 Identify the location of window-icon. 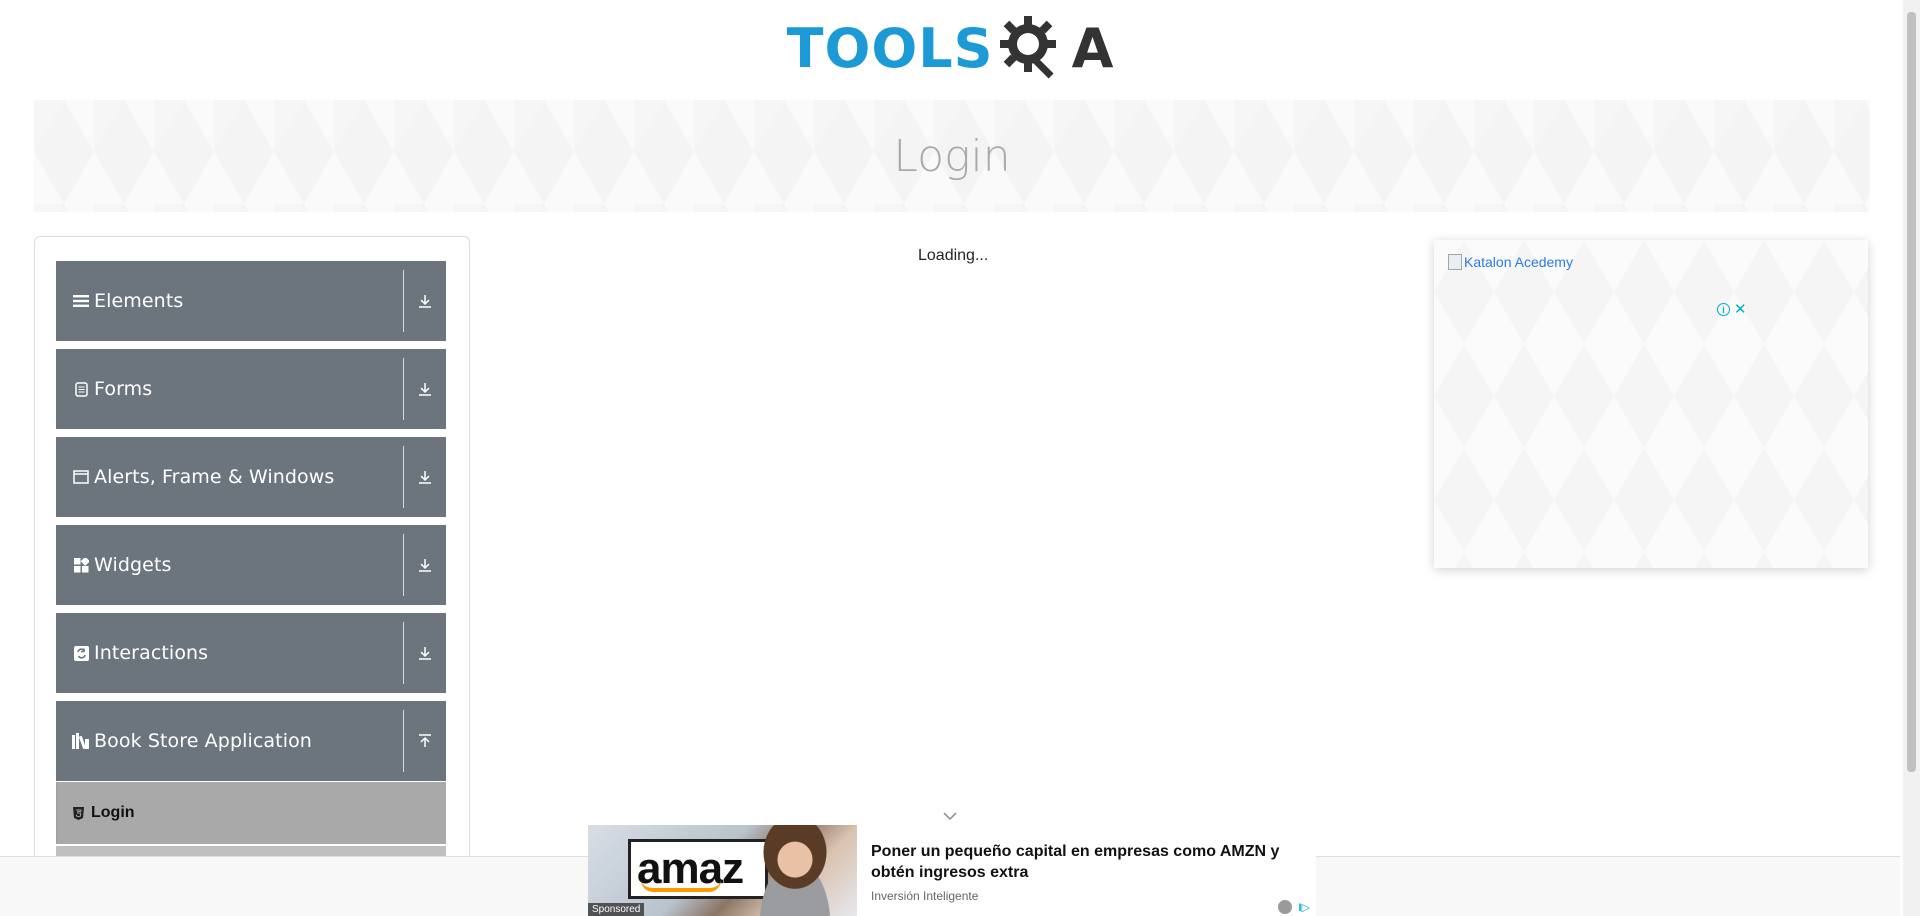
(81, 477).